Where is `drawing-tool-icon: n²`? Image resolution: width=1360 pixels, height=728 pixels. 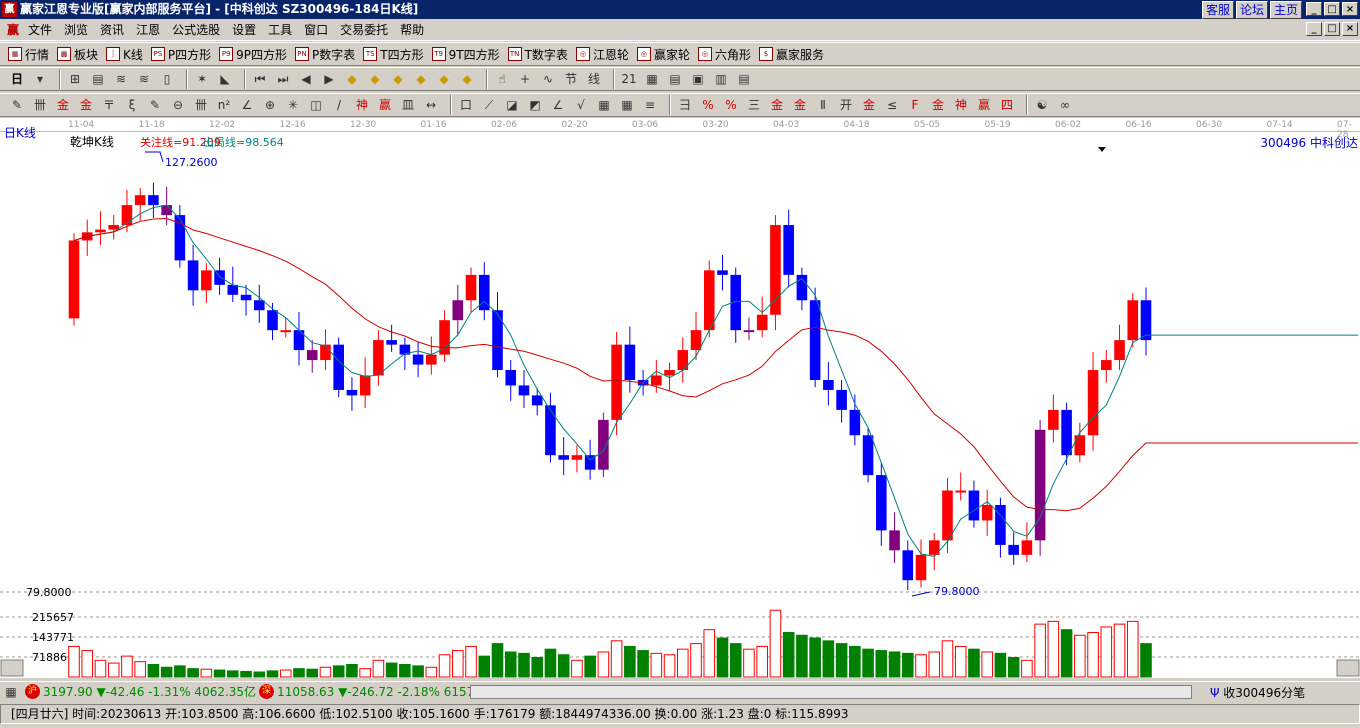 drawing-tool-icon: n² is located at coordinates (224, 105).